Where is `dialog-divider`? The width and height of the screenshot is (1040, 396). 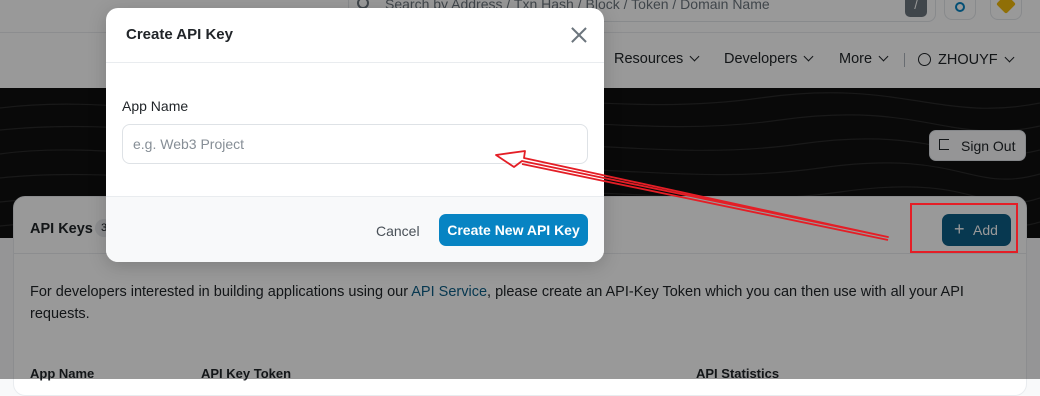 dialog-divider is located at coordinates (355, 62).